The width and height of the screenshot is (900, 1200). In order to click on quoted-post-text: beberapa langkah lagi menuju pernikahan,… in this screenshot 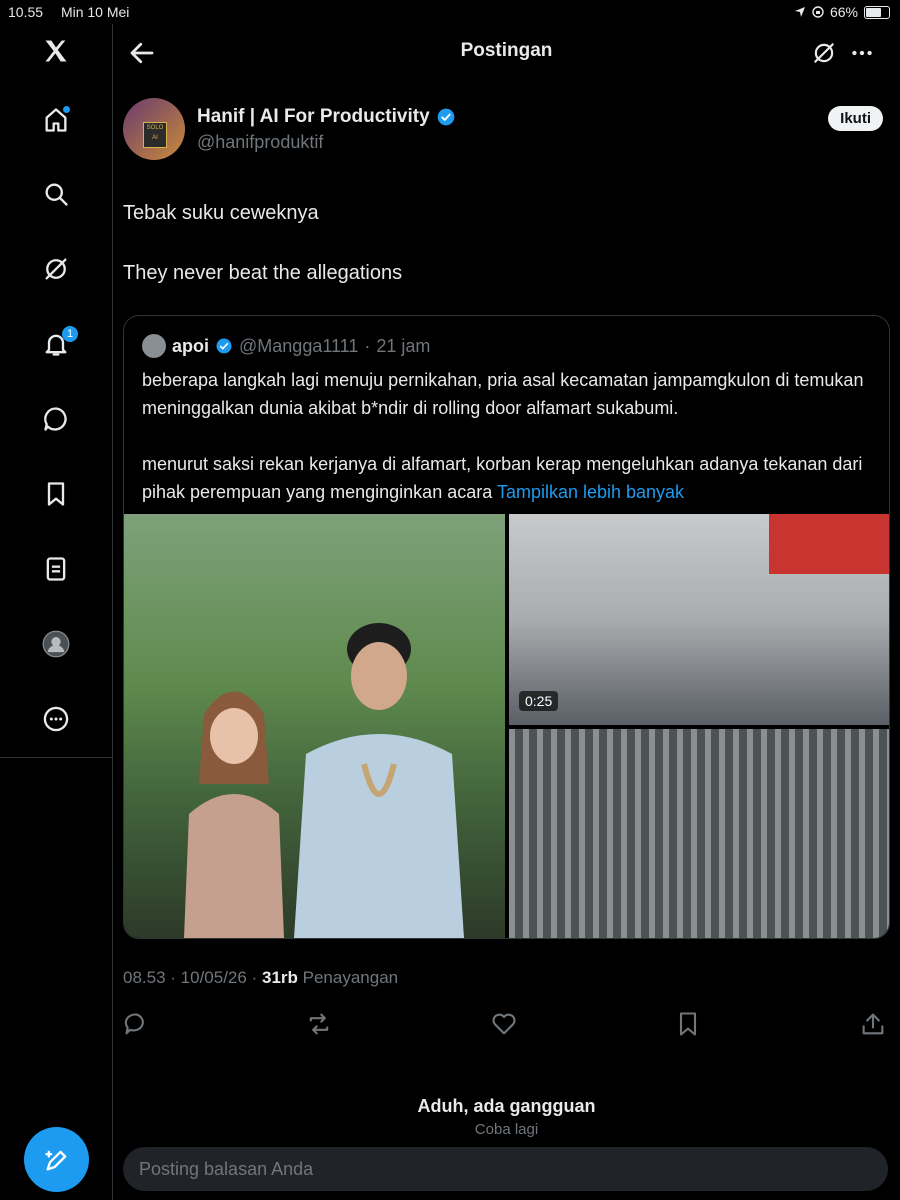, I will do `click(507, 436)`.